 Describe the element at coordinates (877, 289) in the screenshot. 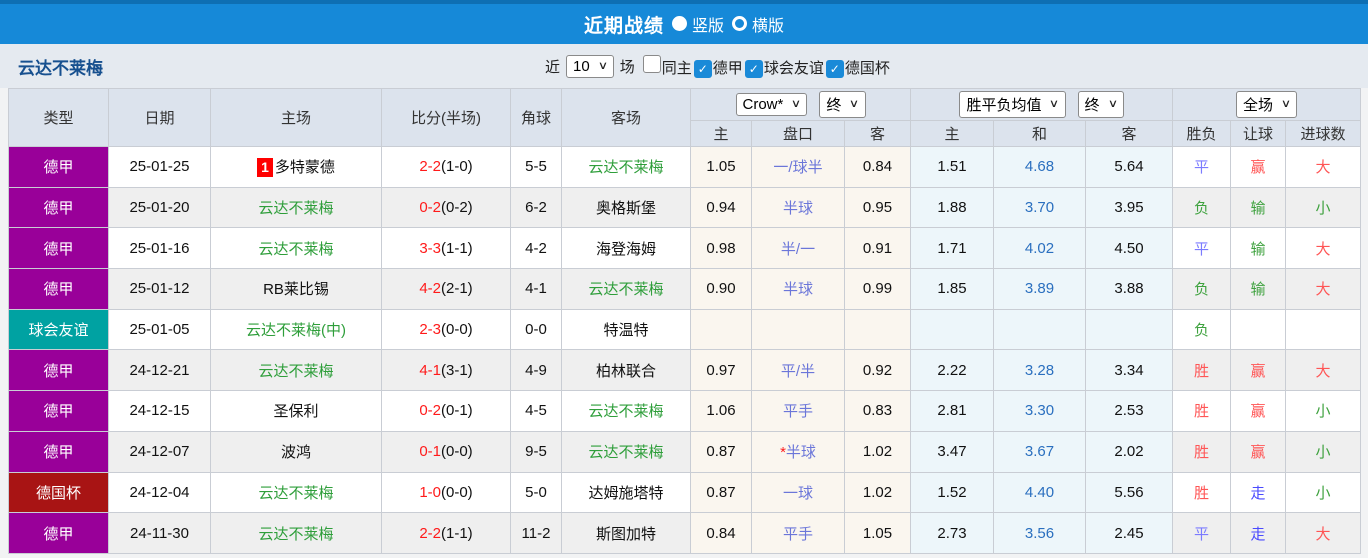

I see `odds-away-cell: 0.99` at that location.